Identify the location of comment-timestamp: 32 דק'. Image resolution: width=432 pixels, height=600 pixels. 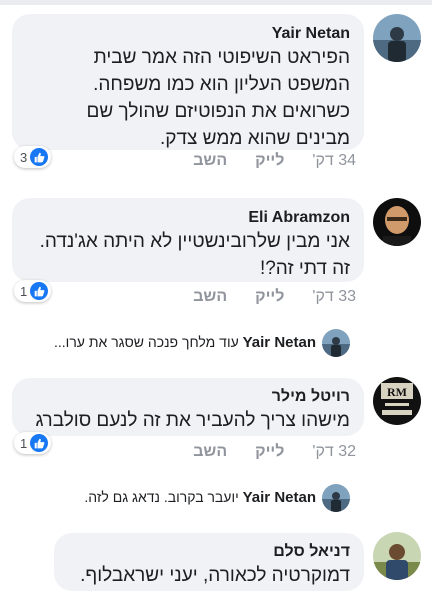
(334, 451).